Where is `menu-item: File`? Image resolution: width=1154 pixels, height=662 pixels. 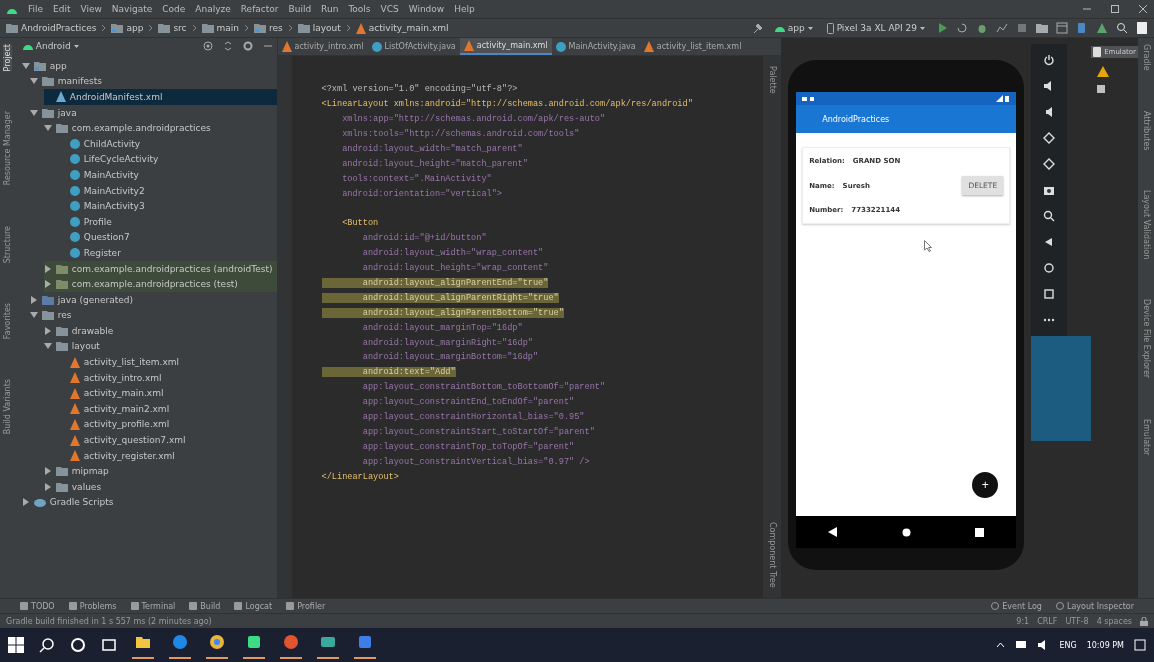
menu-item: File is located at coordinates (36, 9).